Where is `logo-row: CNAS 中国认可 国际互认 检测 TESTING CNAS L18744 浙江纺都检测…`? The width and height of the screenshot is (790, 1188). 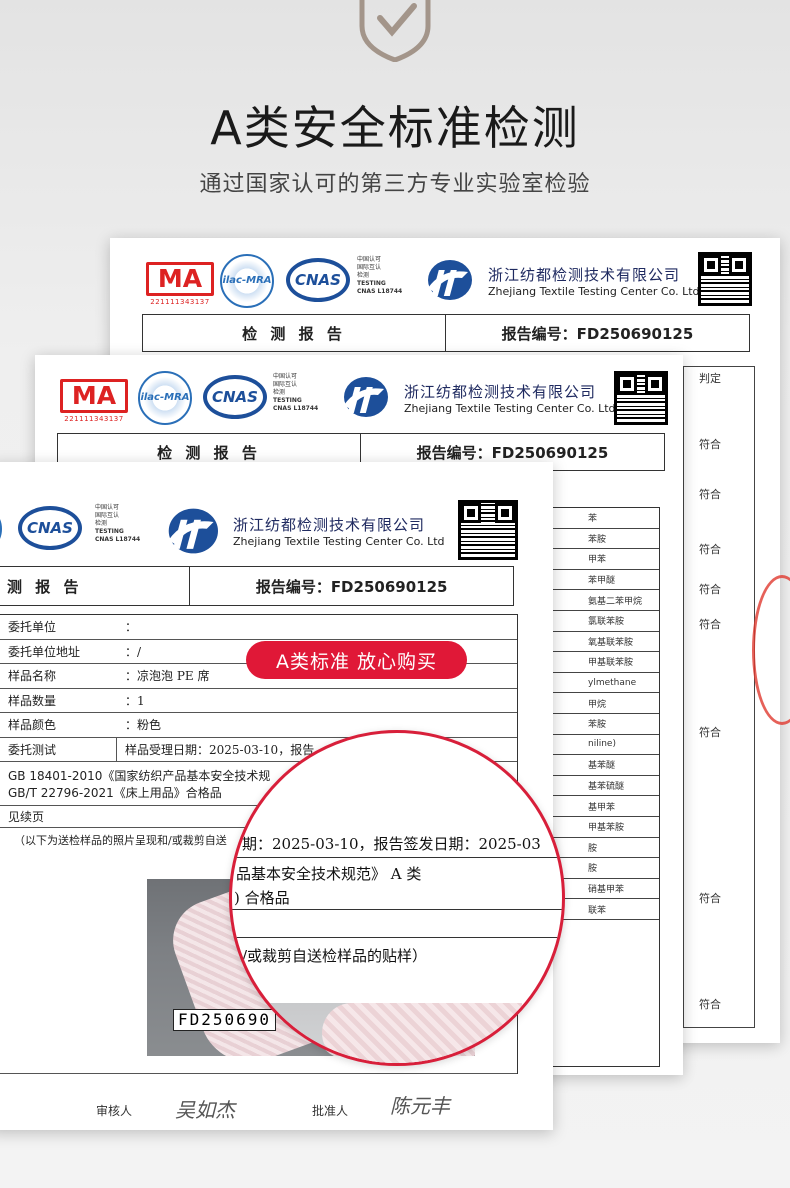
logo-row: CNAS 中国认可 国际互认 检测 TESTING CNAS L18744 浙江纺都检测… is located at coordinates (276, 511).